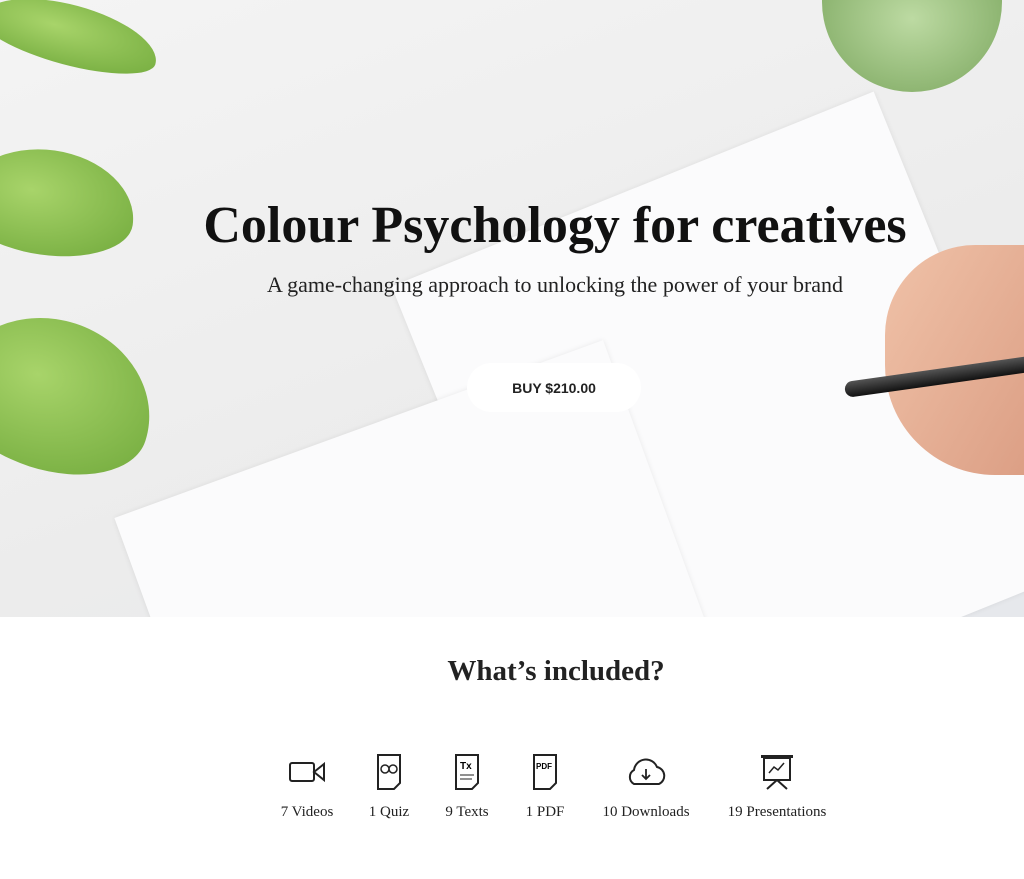 The width and height of the screenshot is (1024, 879). I want to click on item-label: 19 Presentations, so click(777, 812).